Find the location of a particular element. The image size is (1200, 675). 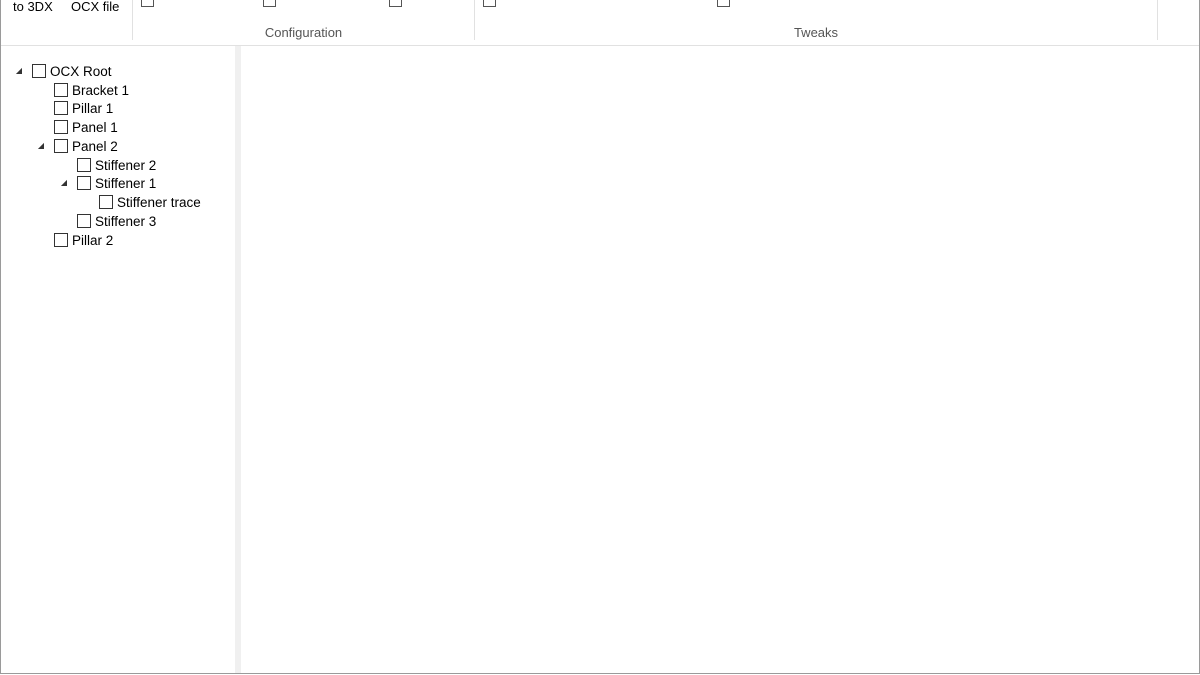

tree-node-ocx-root: ◢ OCX Root is located at coordinates (63, 71).